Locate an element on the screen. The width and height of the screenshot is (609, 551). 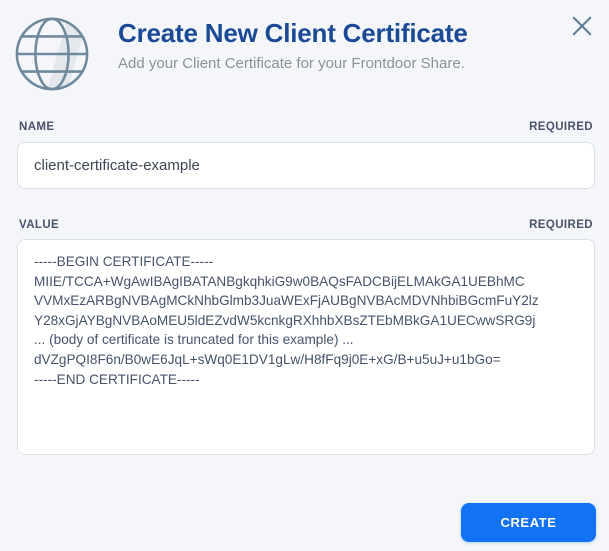
name-label-row: NAME REQUIRED is located at coordinates (306, 127).